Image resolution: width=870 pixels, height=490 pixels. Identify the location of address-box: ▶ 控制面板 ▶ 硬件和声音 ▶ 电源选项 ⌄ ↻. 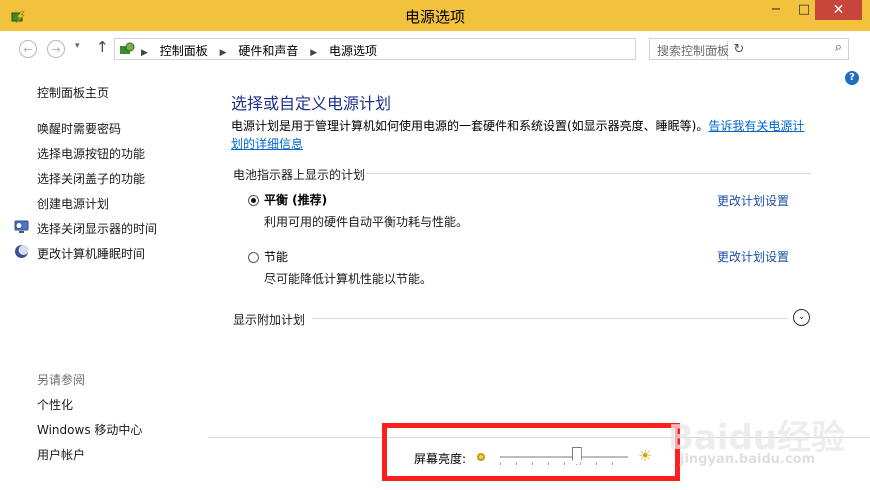
(429, 49).